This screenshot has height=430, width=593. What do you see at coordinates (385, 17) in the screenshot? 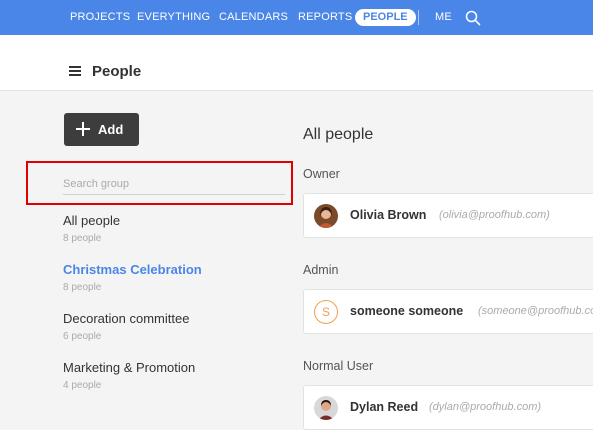
I see `nav-people: PEOPLE` at bounding box center [385, 17].